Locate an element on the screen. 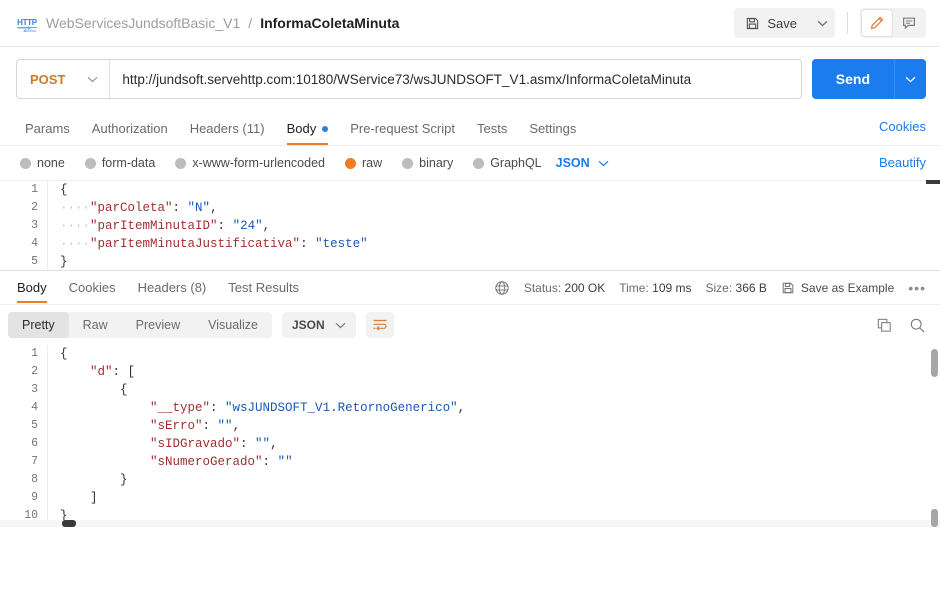 This screenshot has height=601, width=940. tab-label: Test Results is located at coordinates (264, 287).